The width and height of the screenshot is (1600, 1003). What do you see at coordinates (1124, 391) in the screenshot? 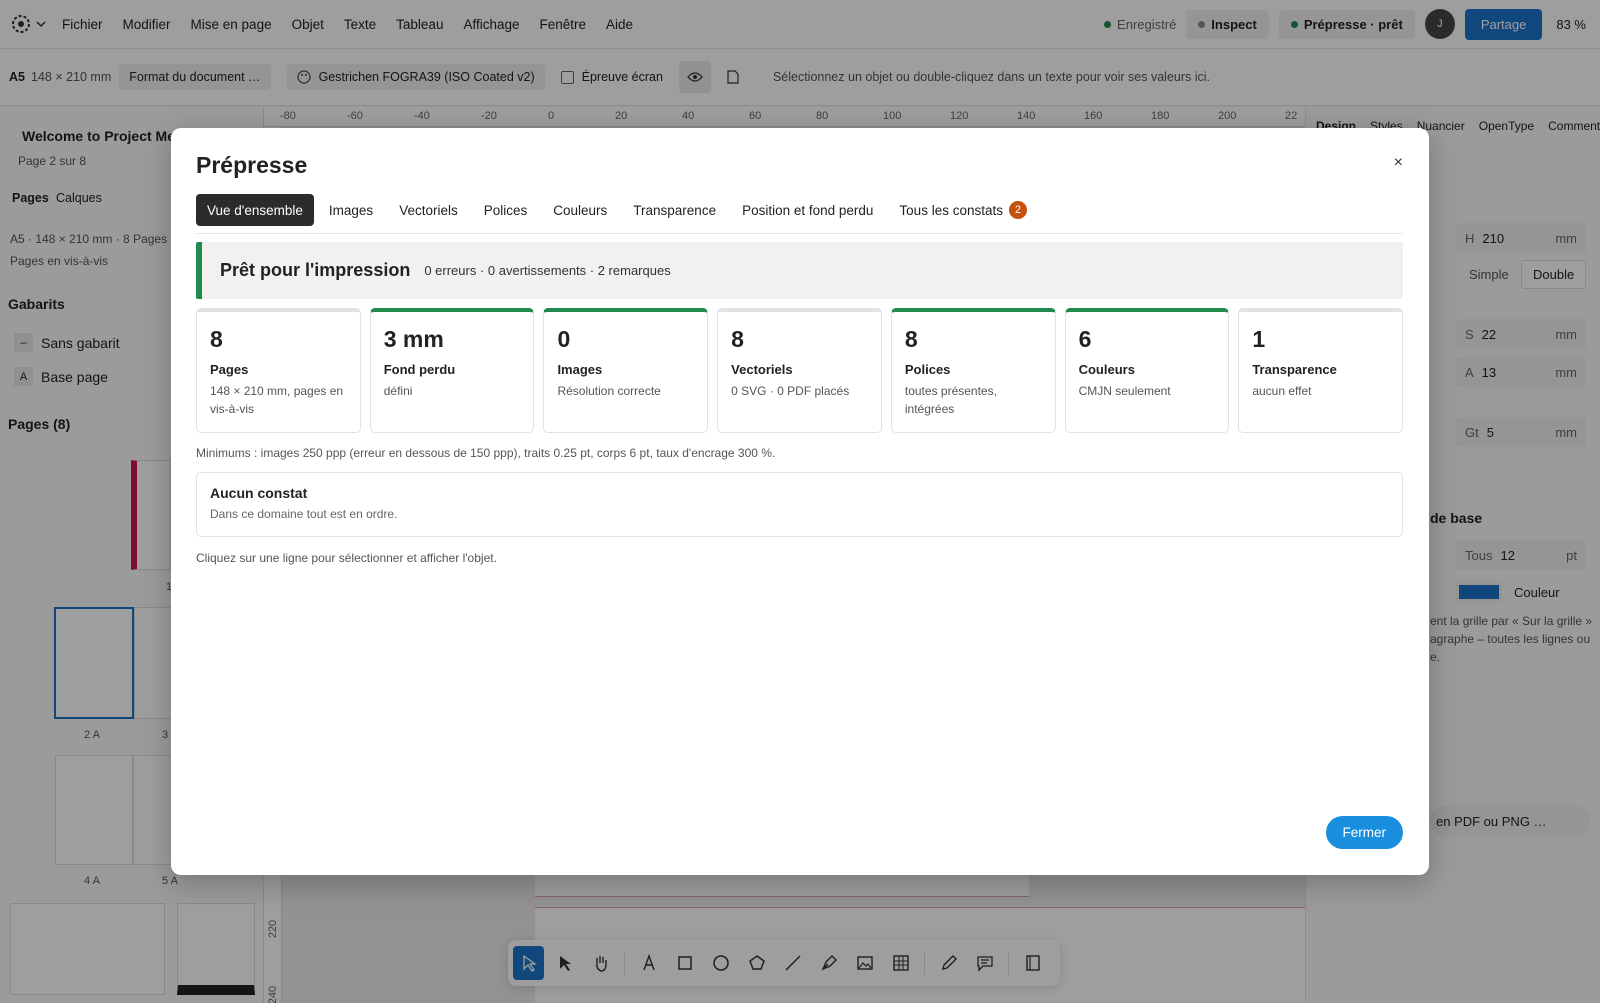
I see `card-desc: CMJN seulement` at bounding box center [1124, 391].